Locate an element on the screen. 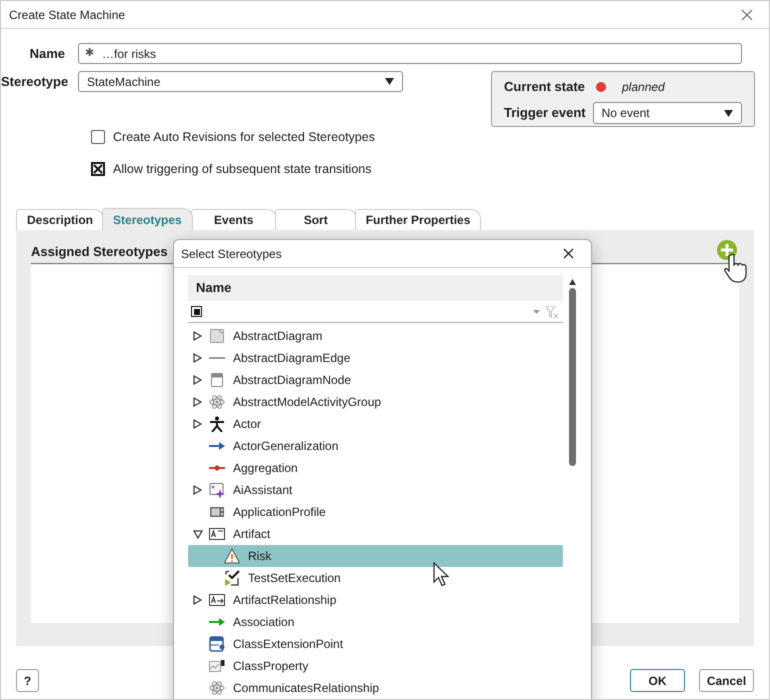 This screenshot has height=700, width=770. trigger-event-label: Trigger event is located at coordinates (545, 113).